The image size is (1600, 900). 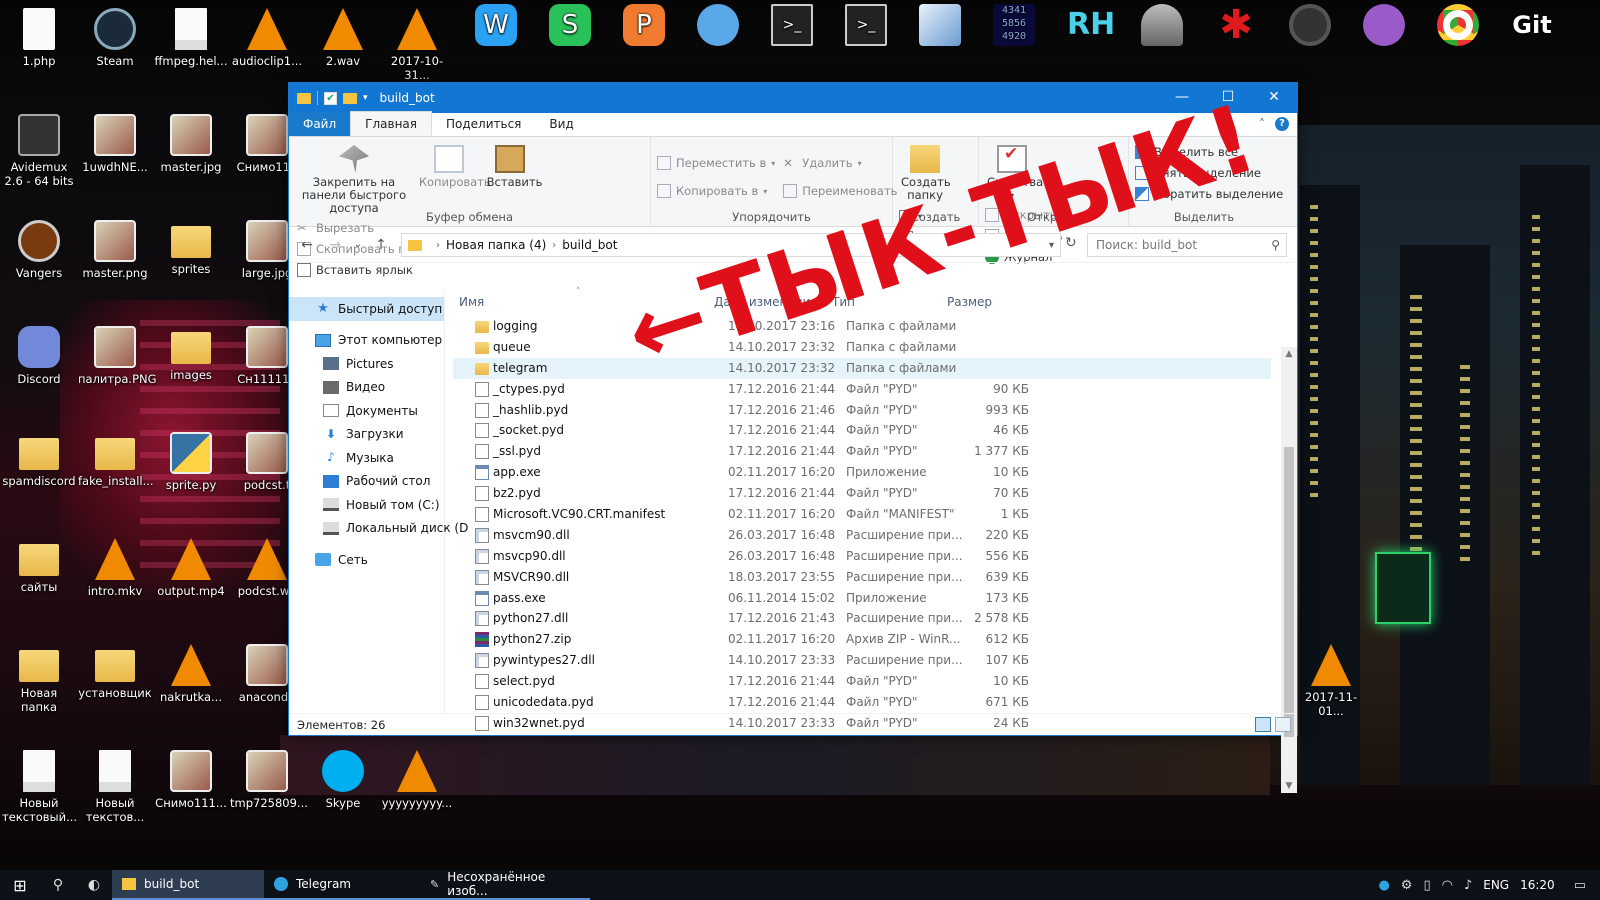 What do you see at coordinates (731, 245) in the screenshot?
I see `address-bar: › Новая папка (4) › build_bot ▾` at bounding box center [731, 245].